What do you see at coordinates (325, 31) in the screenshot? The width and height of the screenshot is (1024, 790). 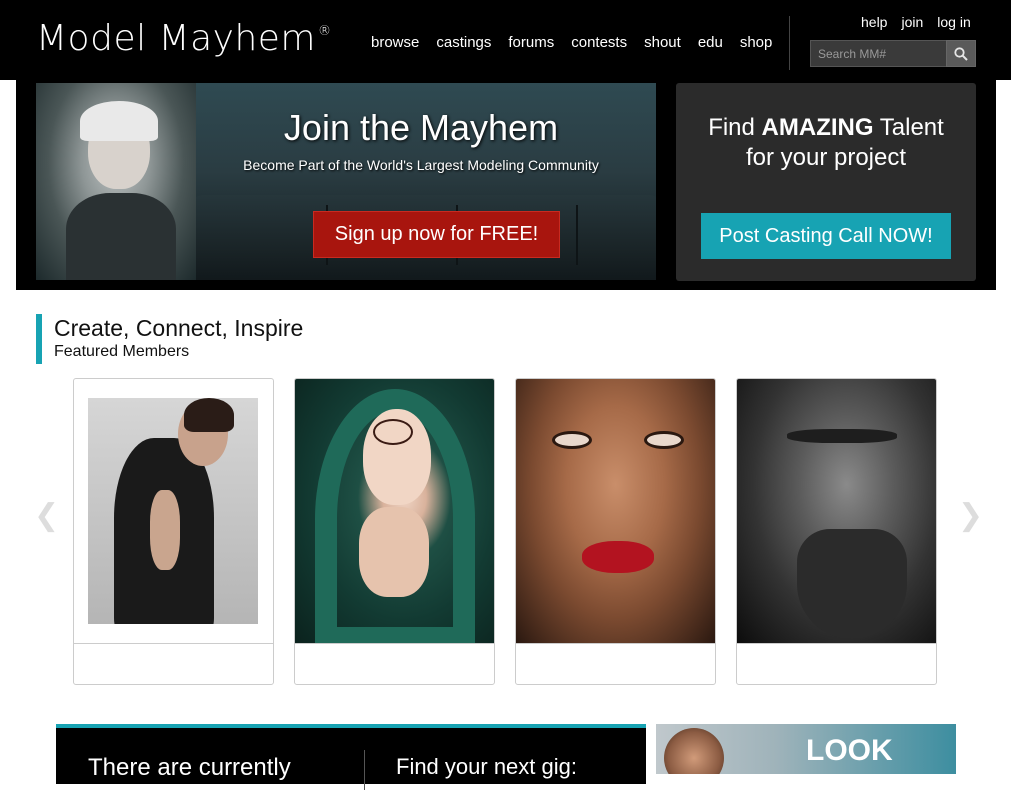 I see `registered-mark: ®` at bounding box center [325, 31].